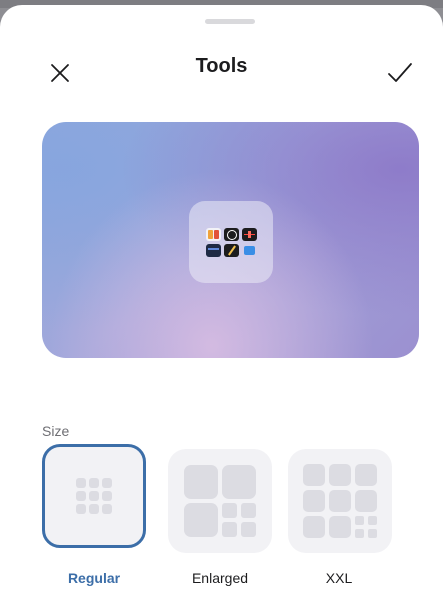 The image size is (443, 589). I want to click on page-title: Tools, so click(221, 66).